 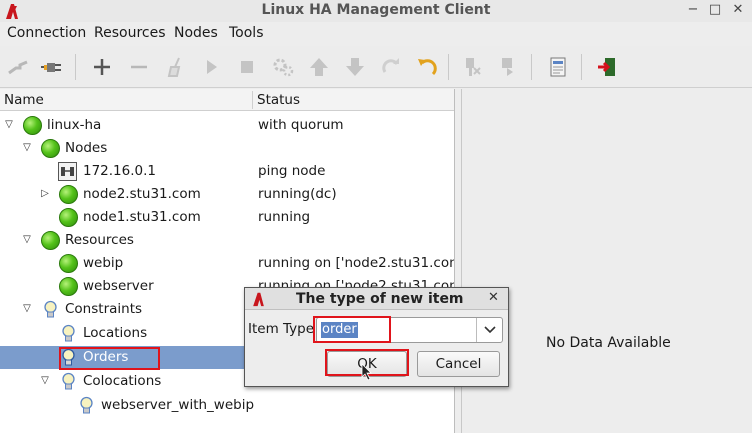 What do you see at coordinates (103, 263) in the screenshot?
I see `tree-label: webip` at bounding box center [103, 263].